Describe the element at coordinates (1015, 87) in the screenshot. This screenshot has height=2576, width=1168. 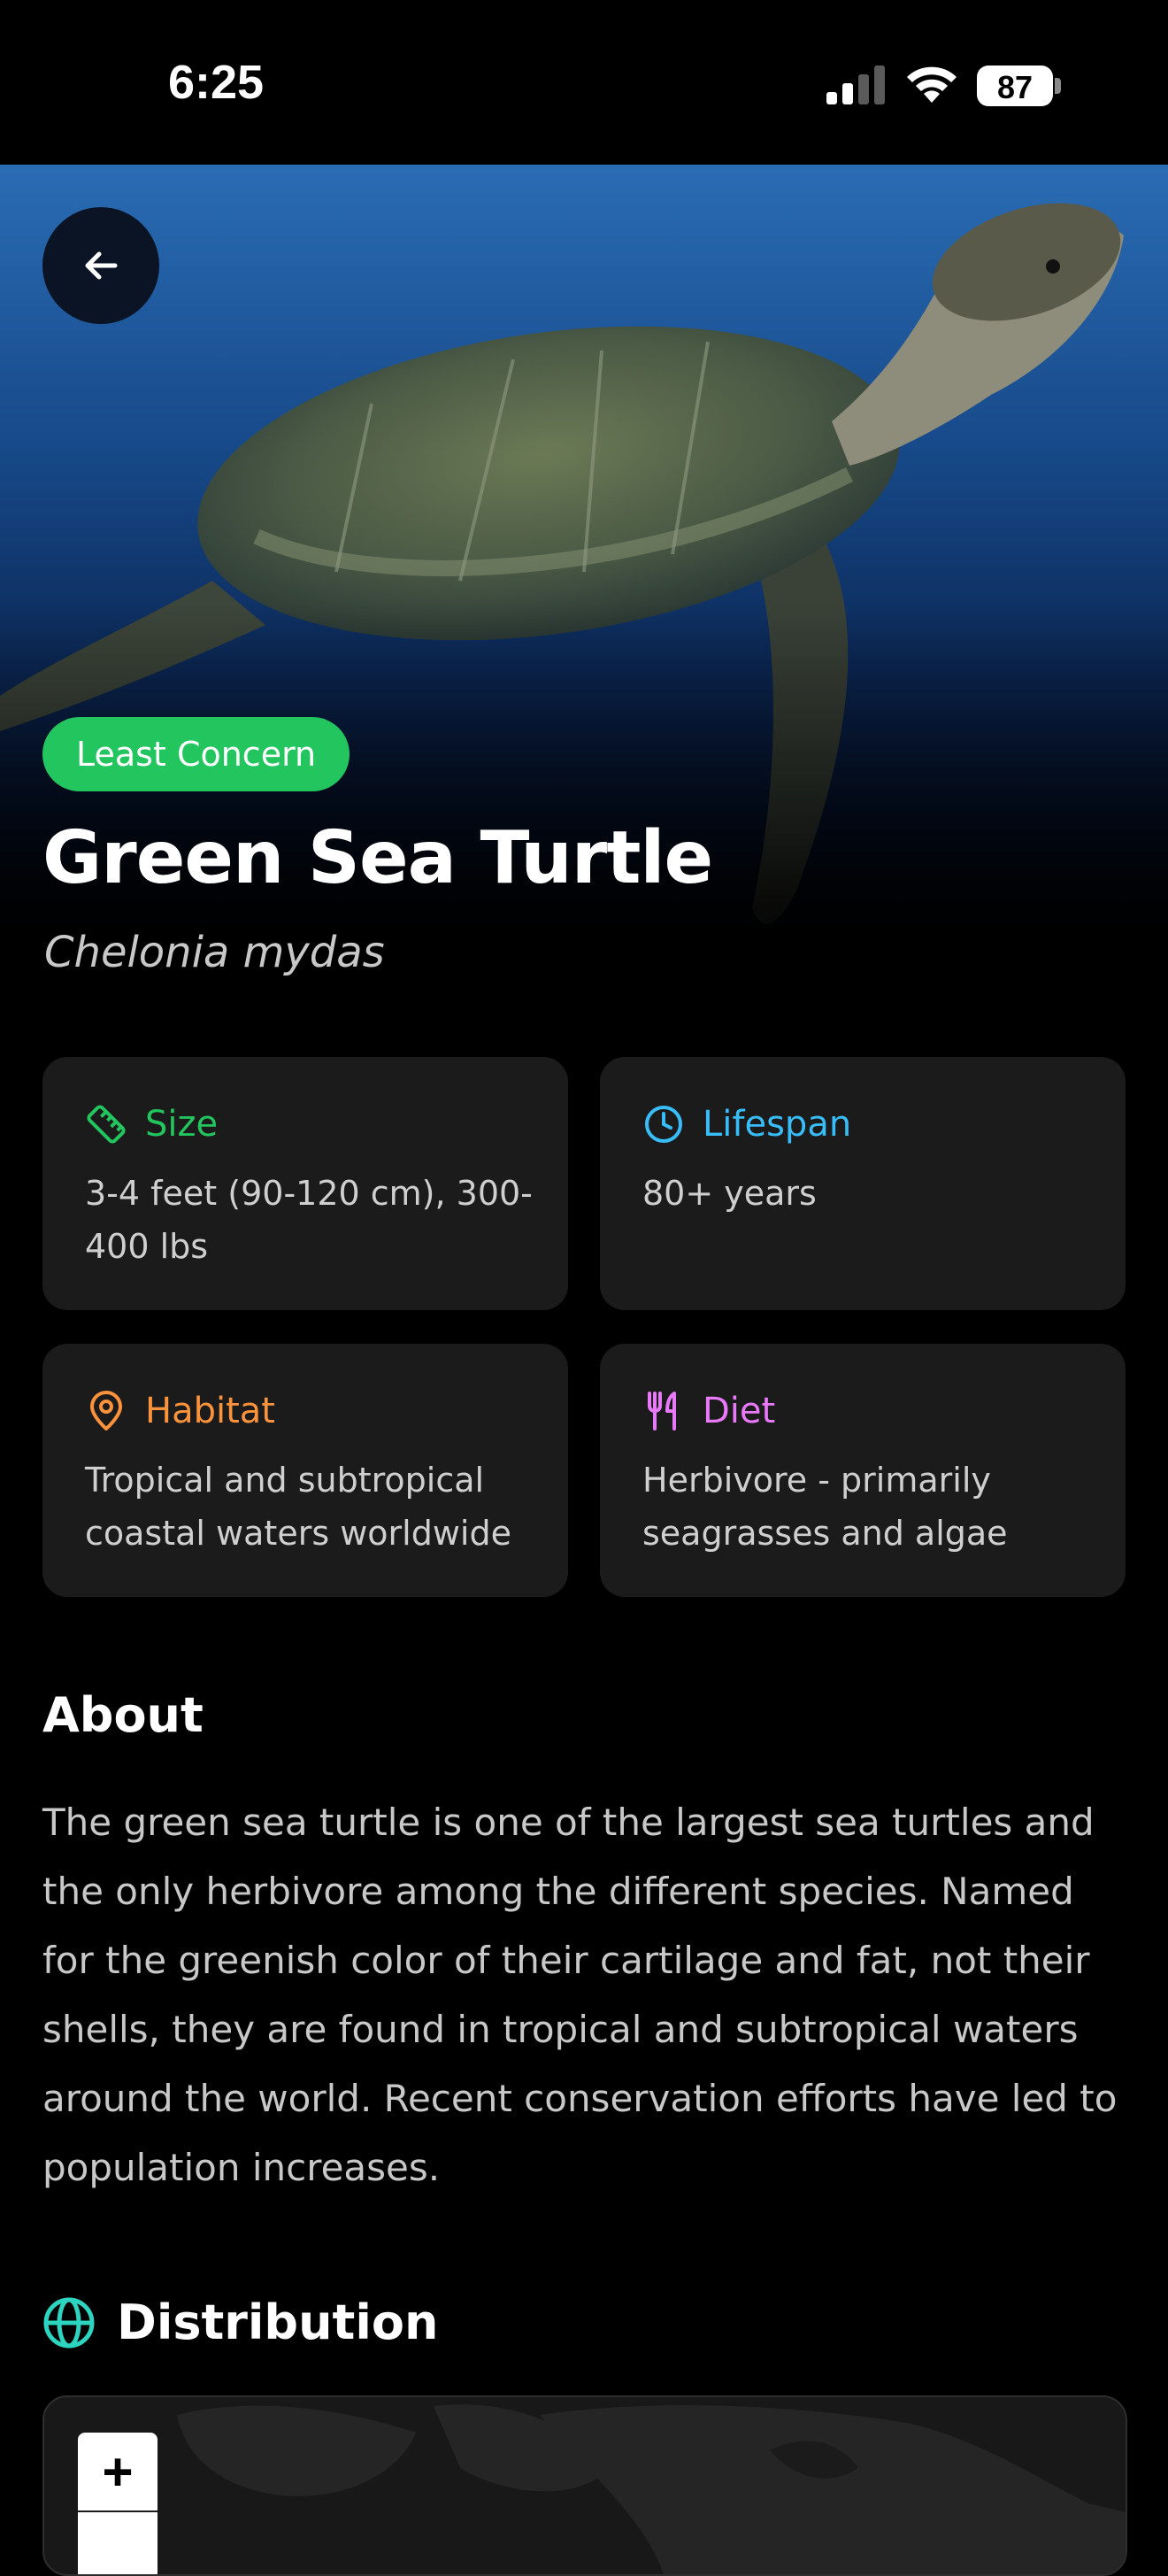
I see `battery-level: 87` at that location.